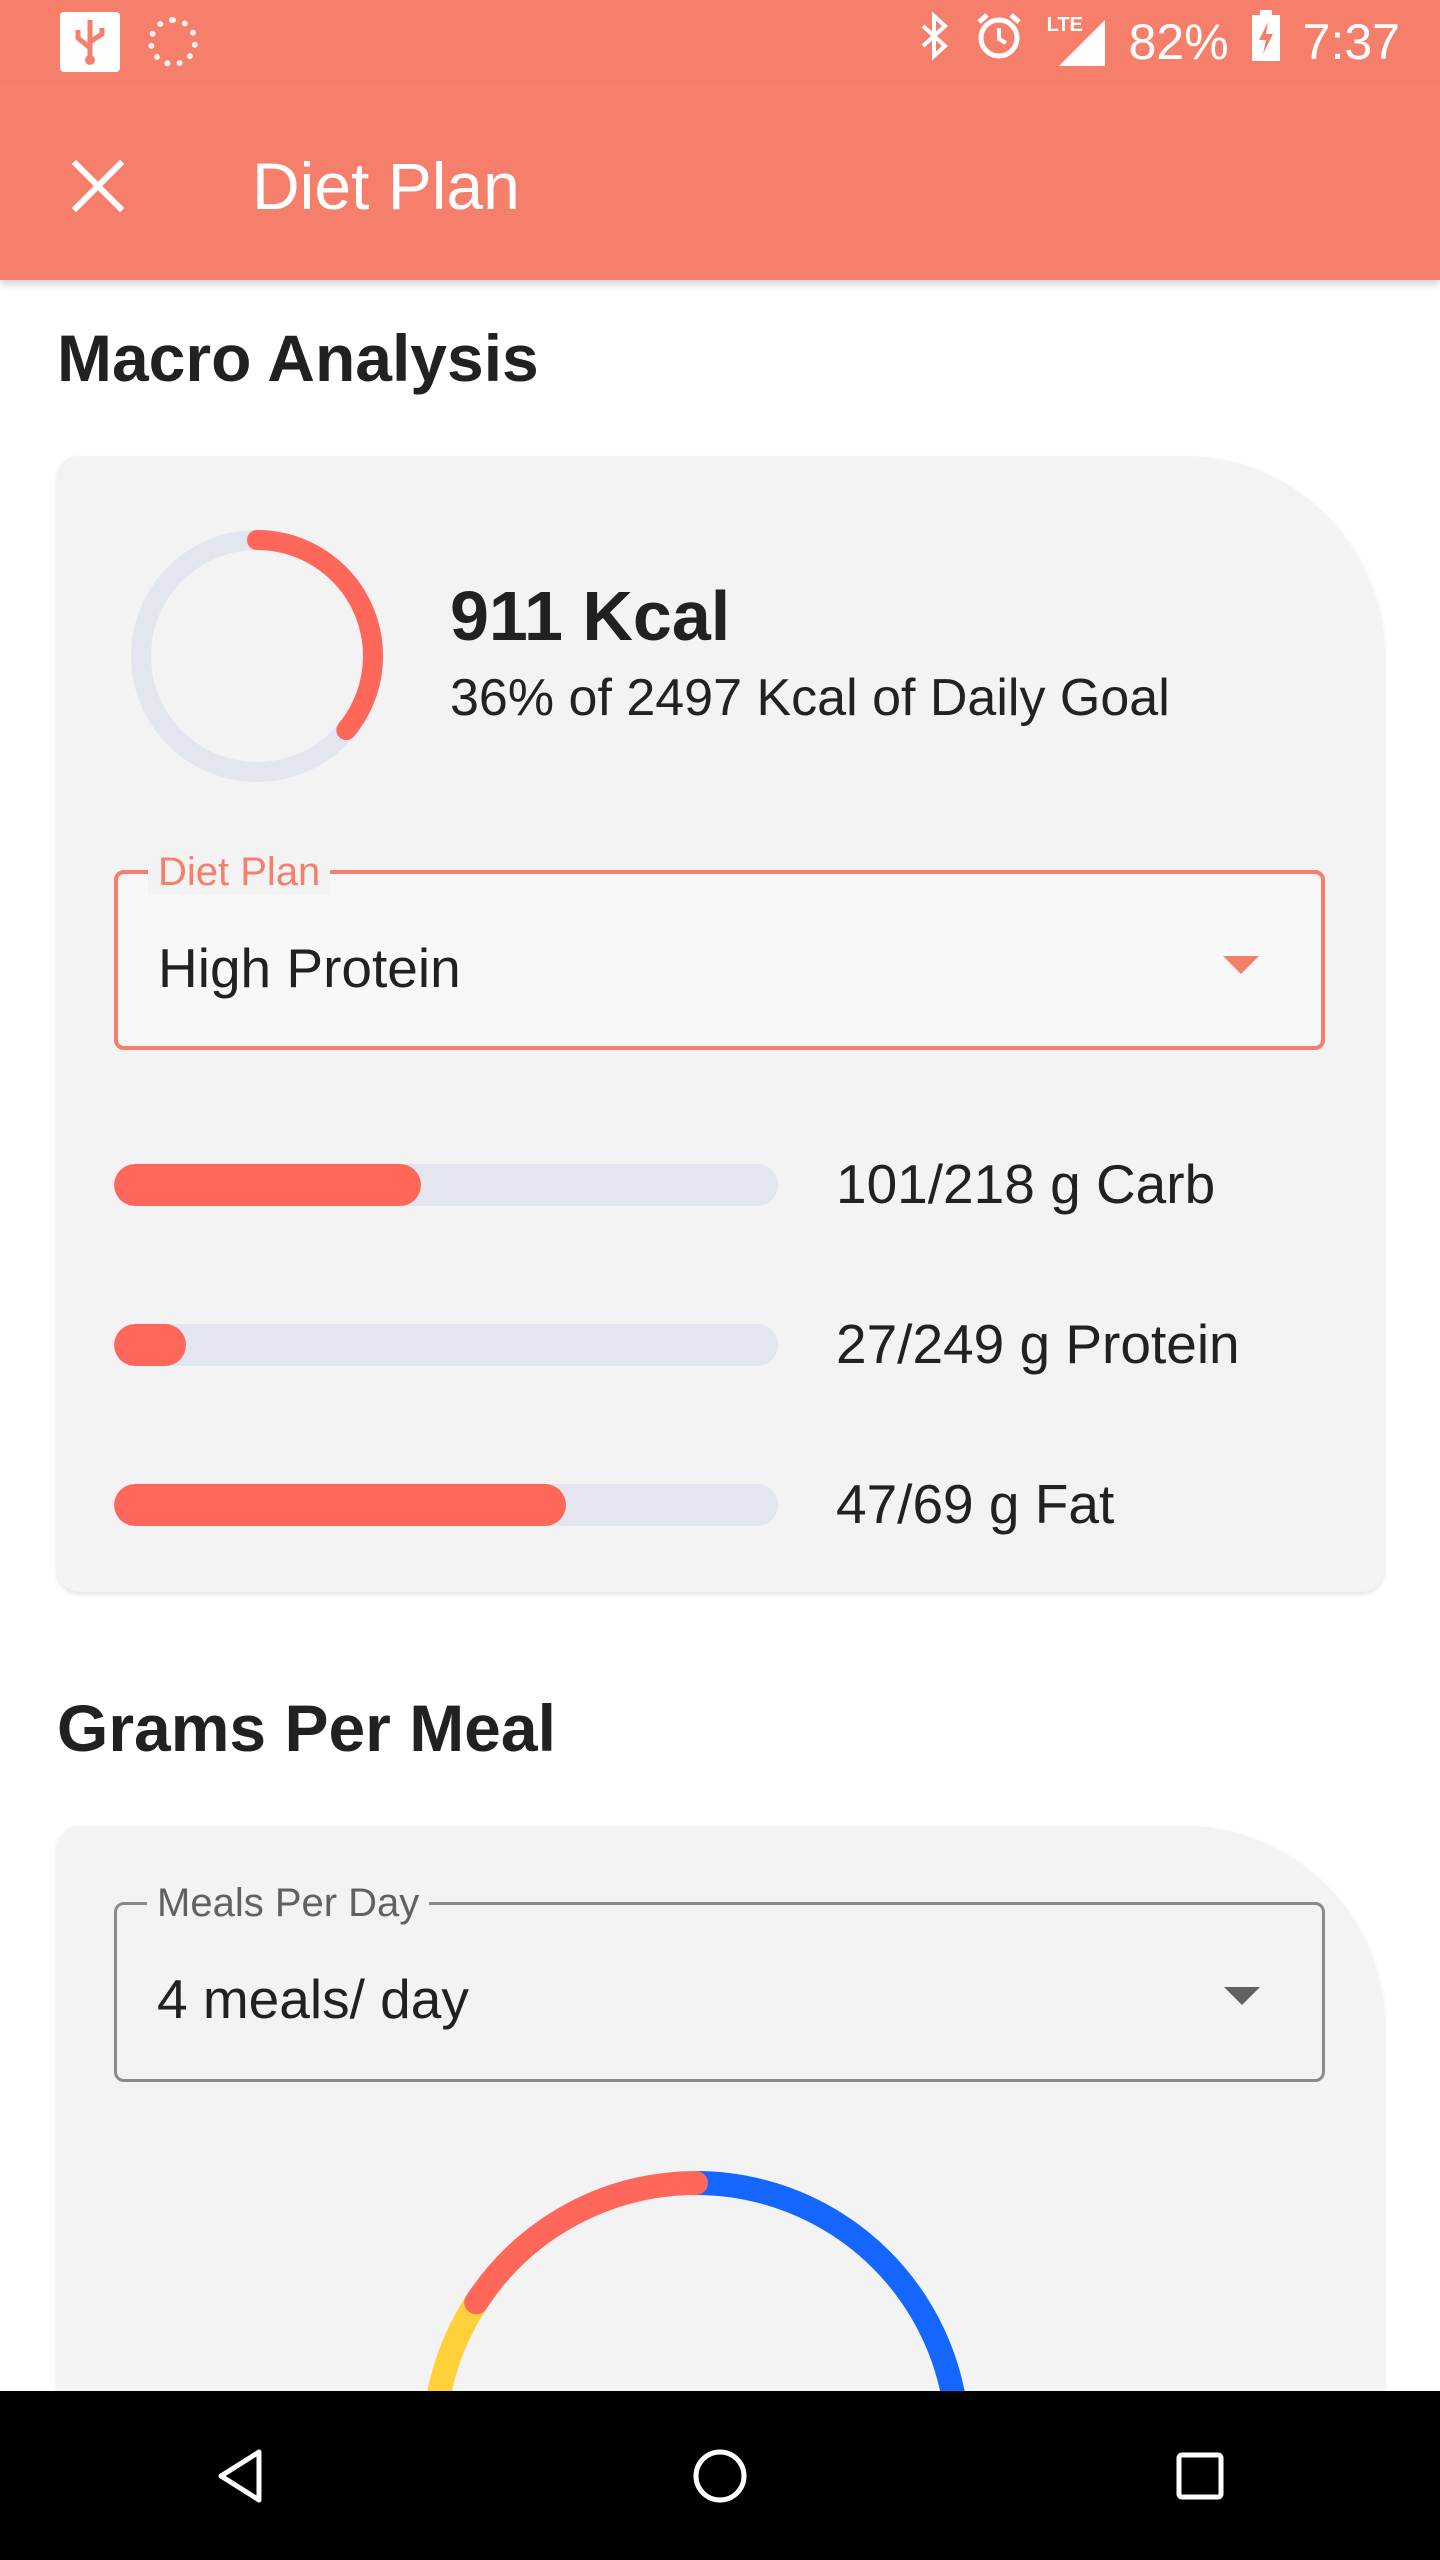  What do you see at coordinates (386, 186) in the screenshot?
I see `page-title: Diet Plan` at bounding box center [386, 186].